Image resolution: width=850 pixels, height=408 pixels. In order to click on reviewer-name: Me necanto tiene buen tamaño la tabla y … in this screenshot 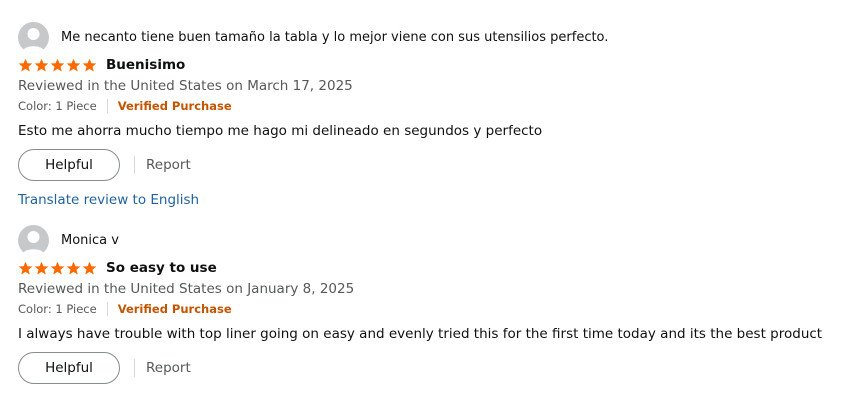, I will do `click(335, 37)`.